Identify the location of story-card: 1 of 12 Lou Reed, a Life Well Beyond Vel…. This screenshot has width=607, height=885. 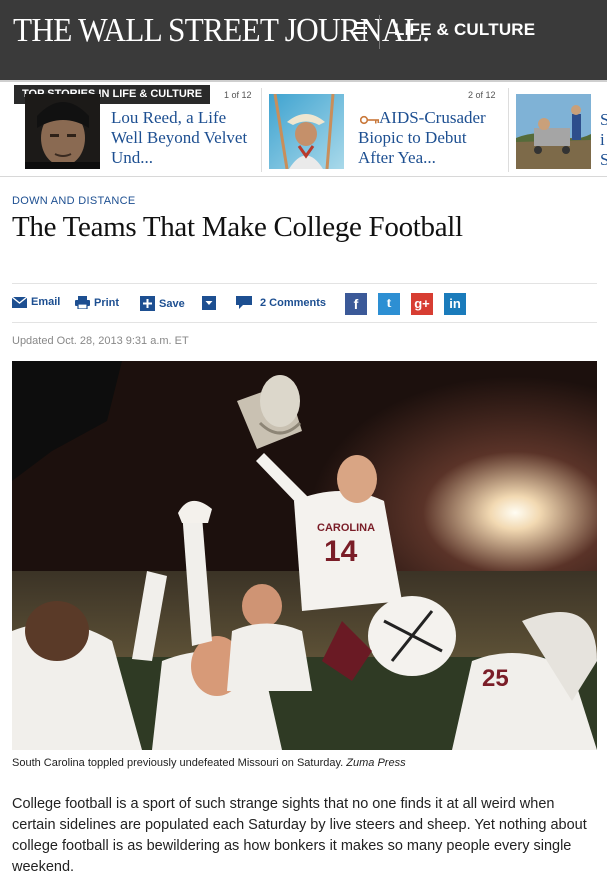
(131, 129).